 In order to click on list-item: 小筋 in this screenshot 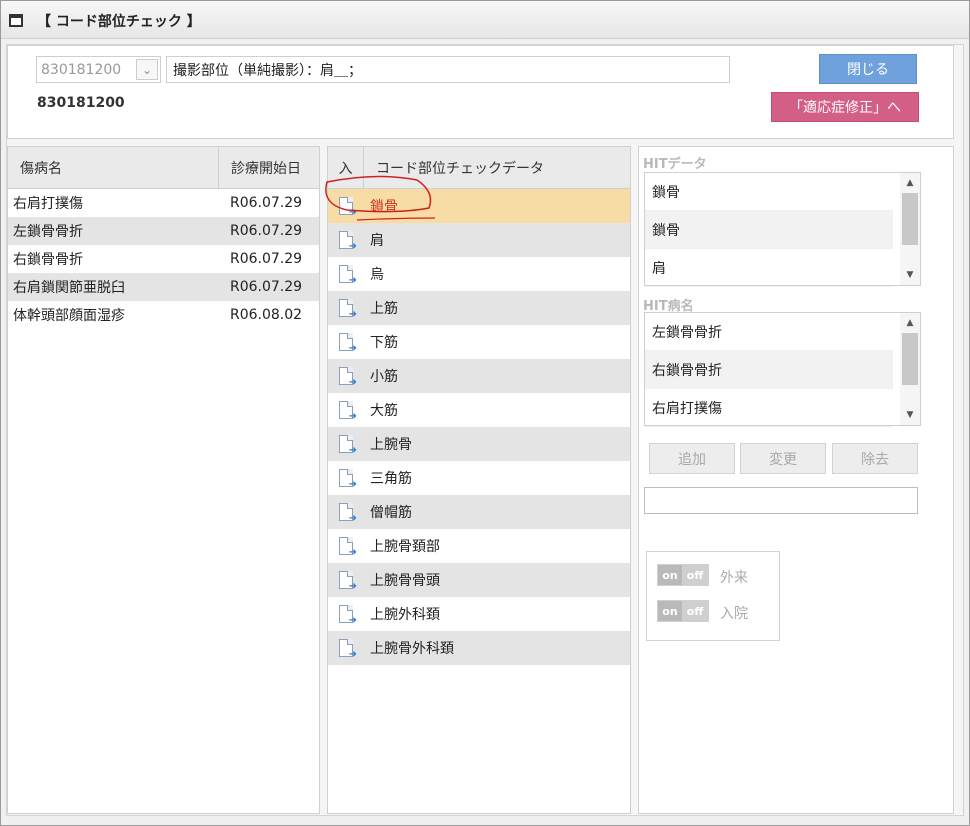, I will do `click(479, 376)`.